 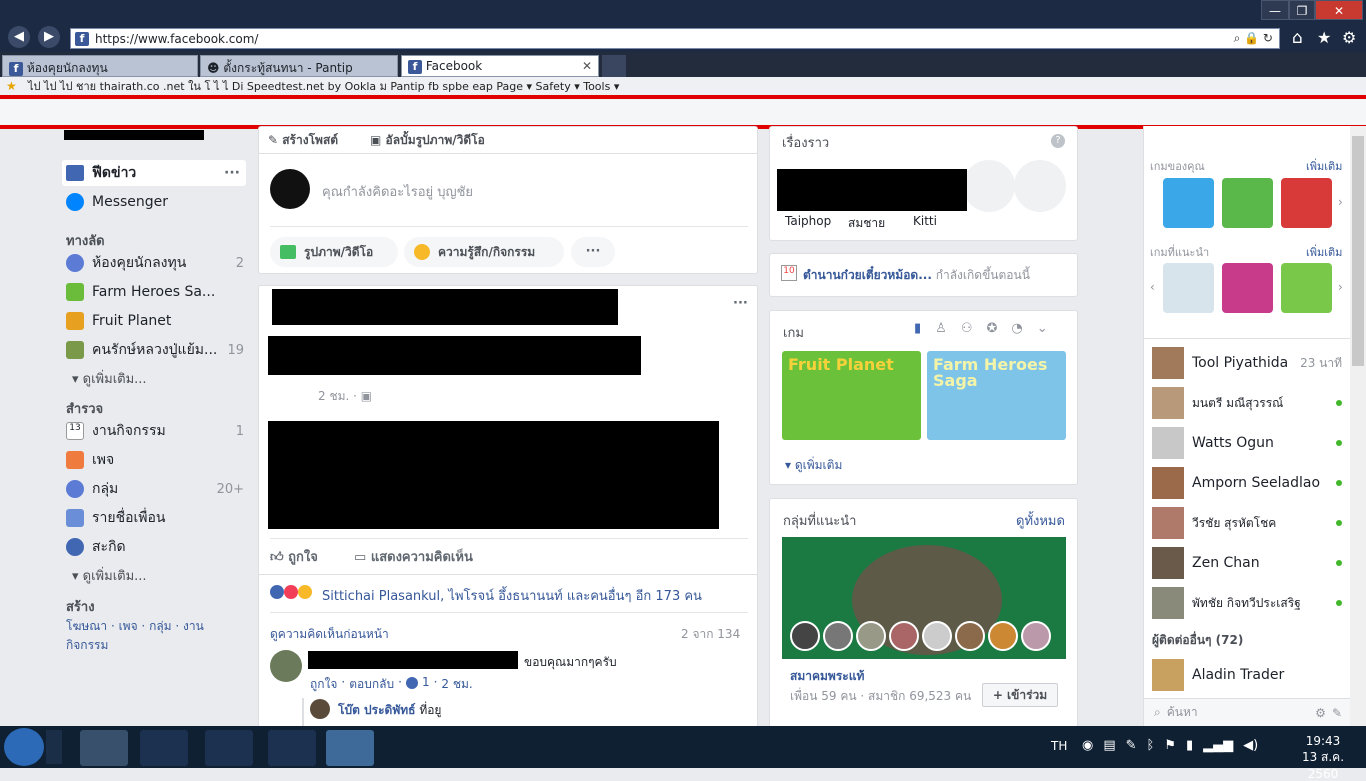 What do you see at coordinates (1358, 251) in the screenshot?
I see `scrollbar-thumb` at bounding box center [1358, 251].